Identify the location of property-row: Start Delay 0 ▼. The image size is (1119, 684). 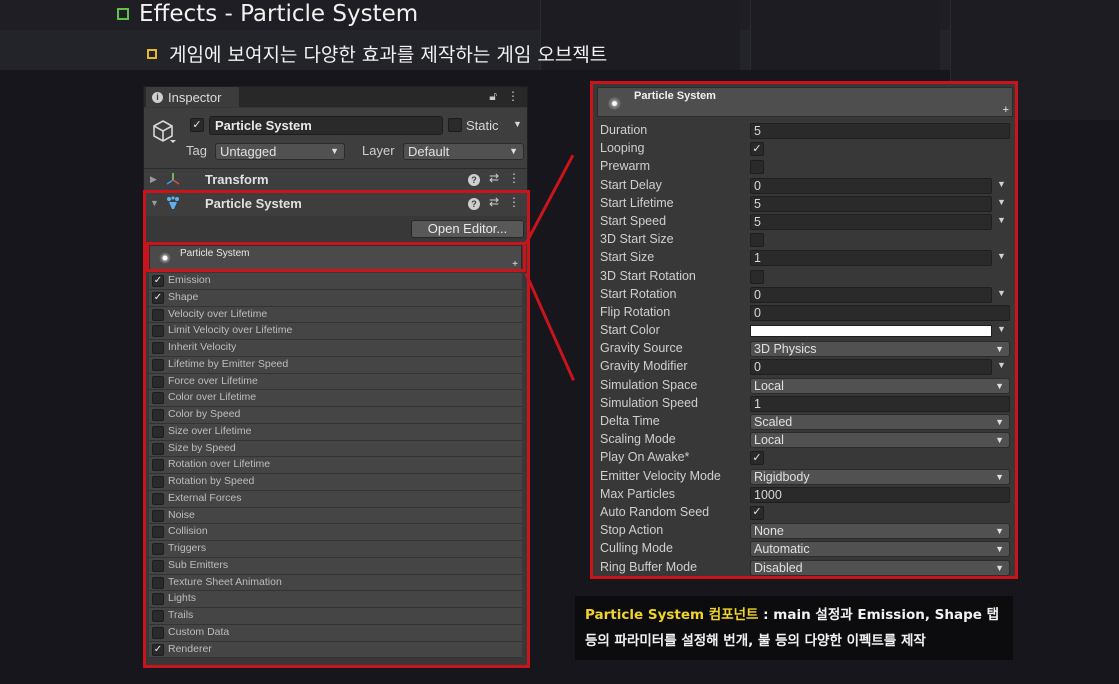
(804, 186).